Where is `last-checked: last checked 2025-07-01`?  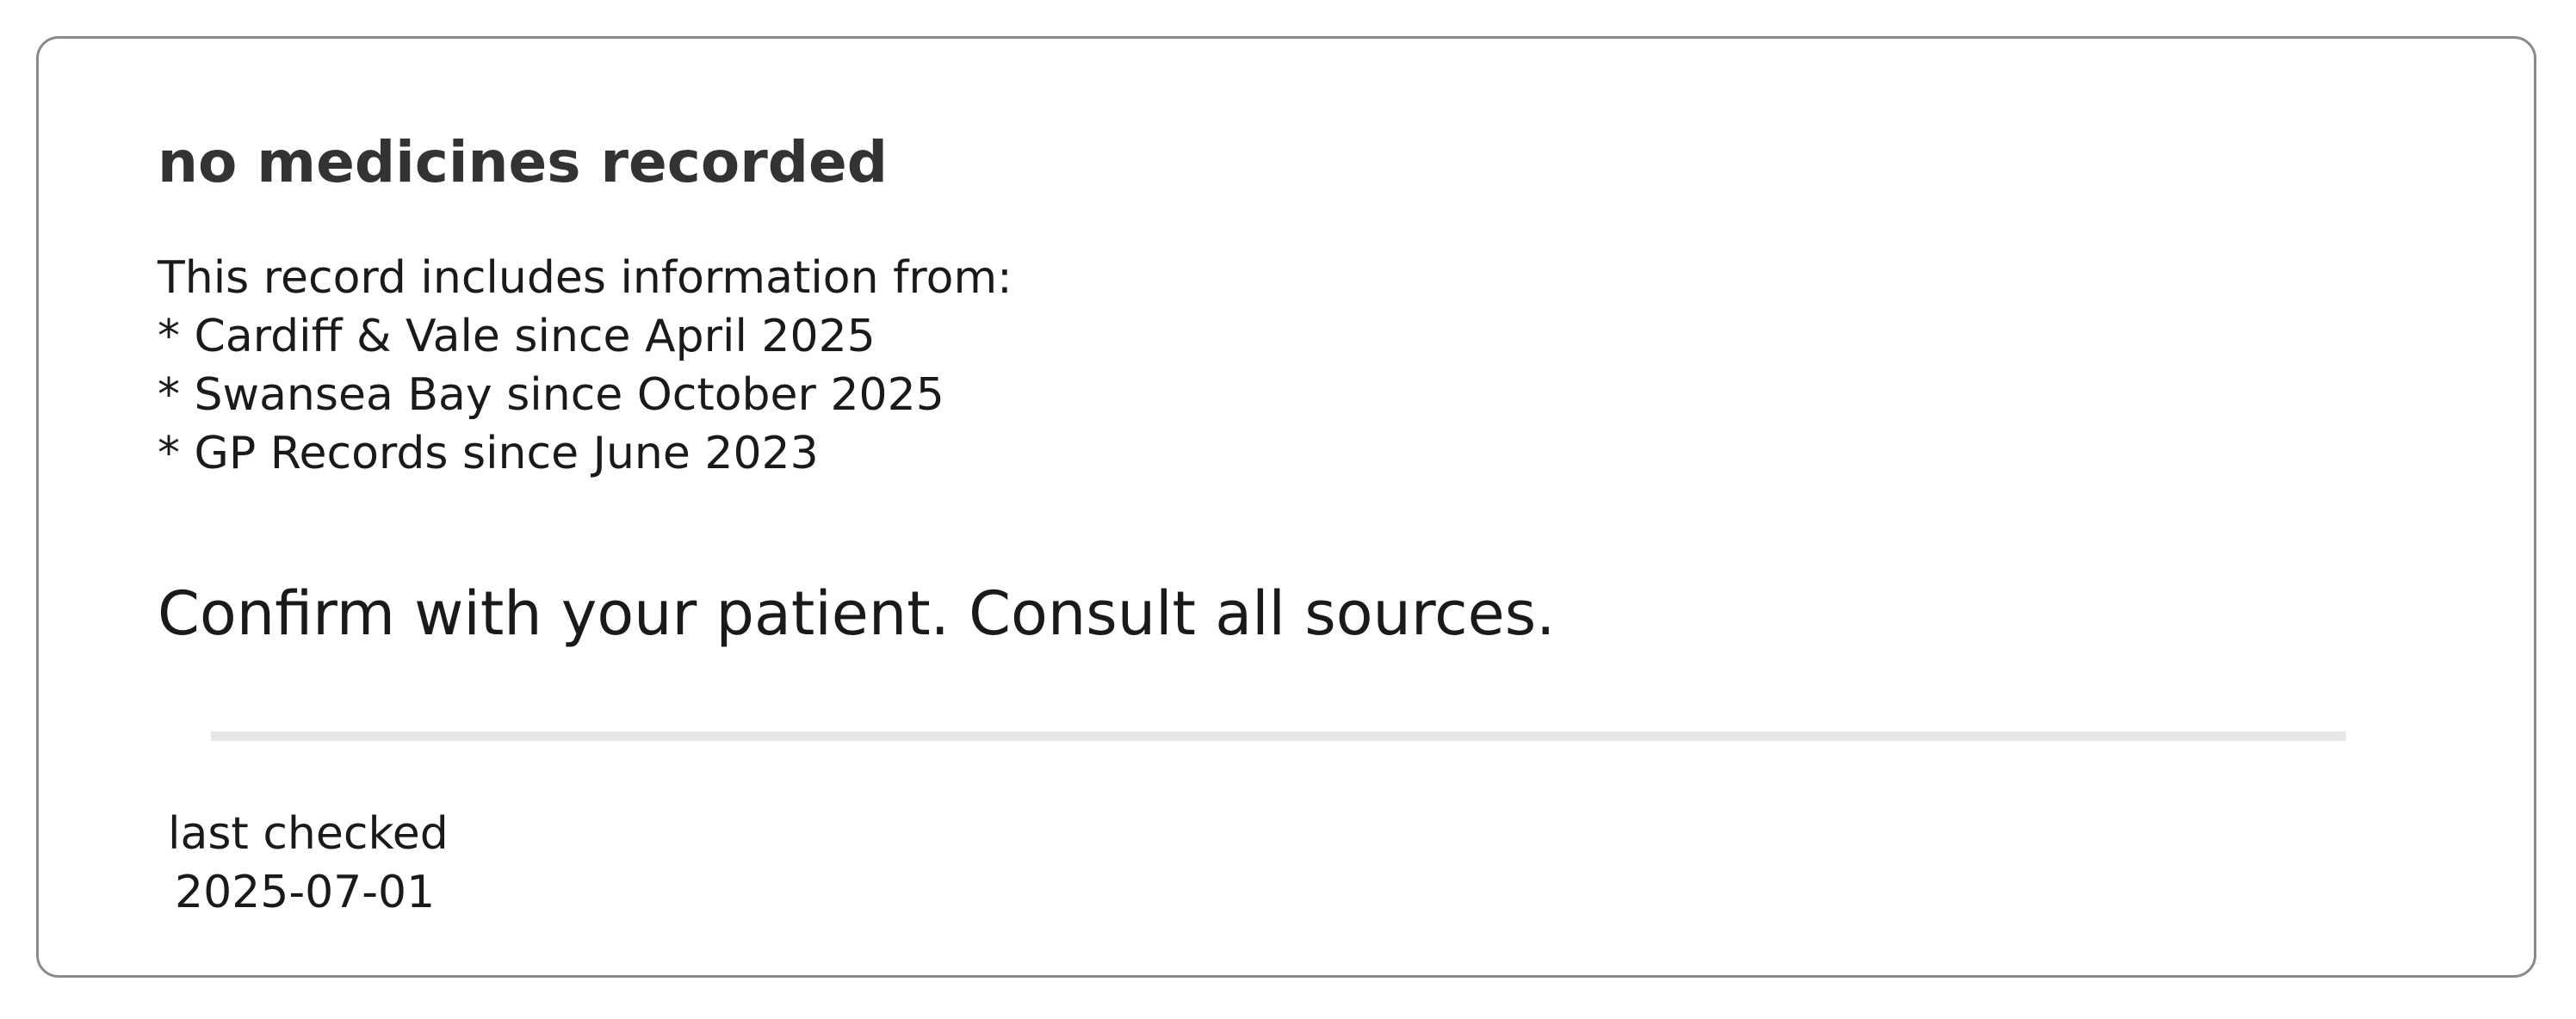 last-checked: last checked 2025-07-01 is located at coordinates (309, 863).